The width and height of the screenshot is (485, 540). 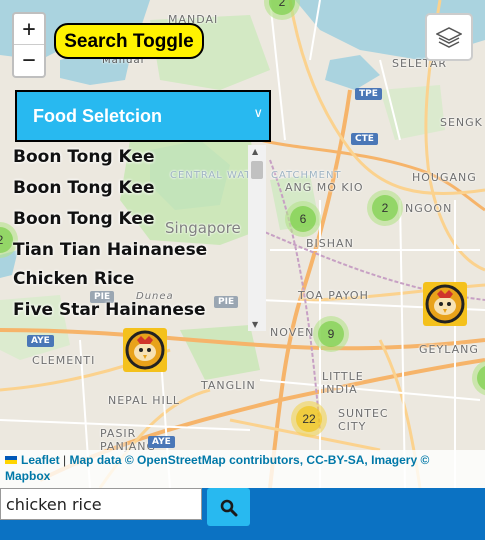 I want to click on road-shield-aye-2: AYE, so click(x=161, y=442).